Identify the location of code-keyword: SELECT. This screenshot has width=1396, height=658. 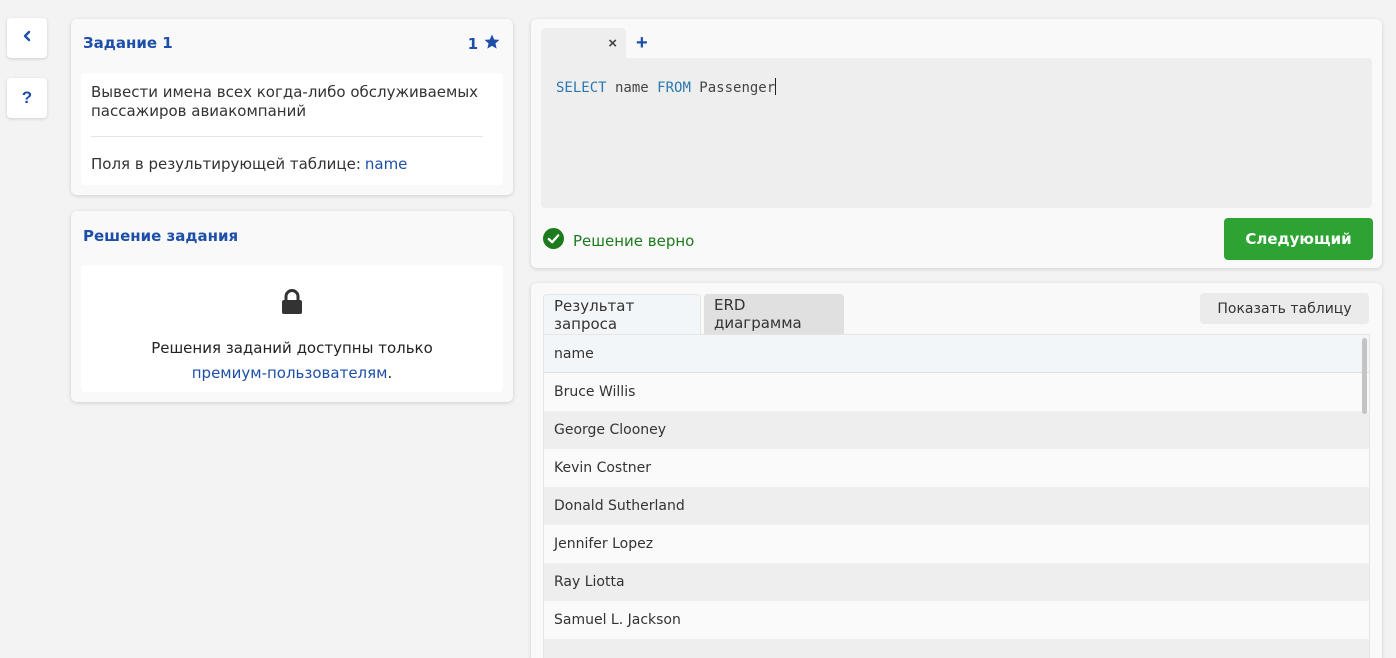
(581, 88).